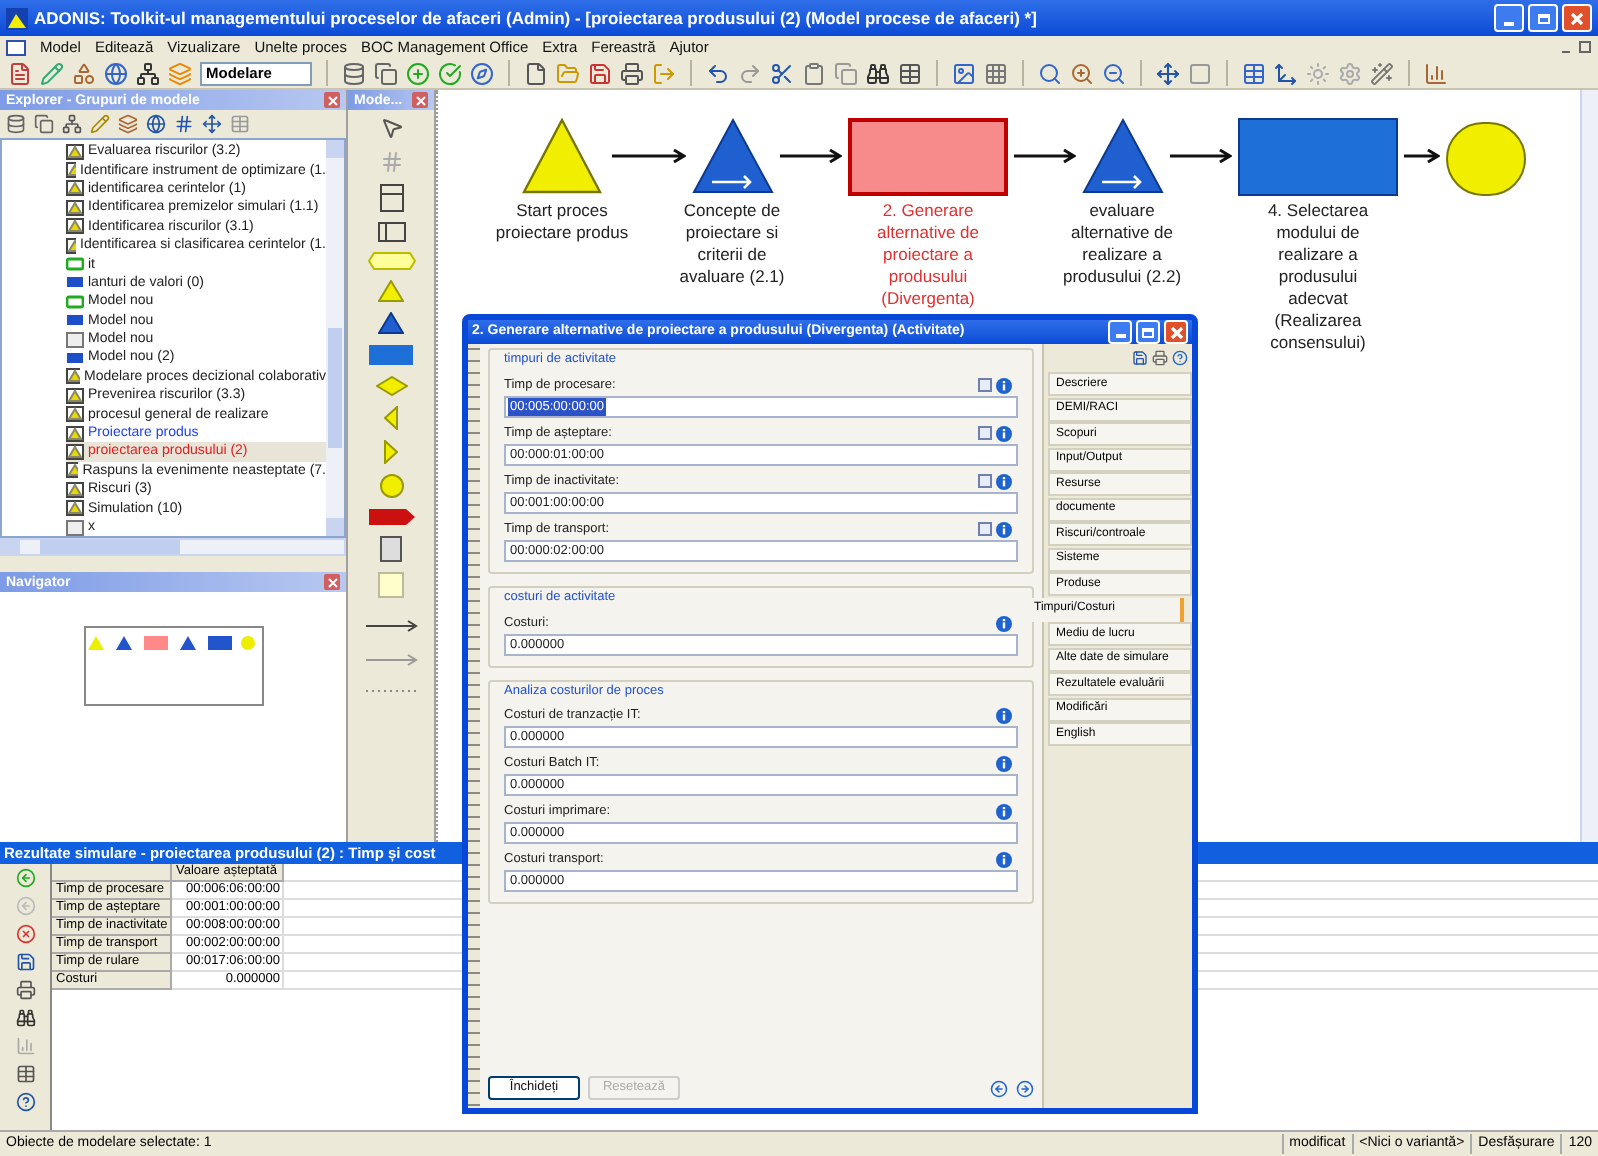 This screenshot has height=1156, width=1598. I want to click on plus-circle-icon, so click(418, 73).